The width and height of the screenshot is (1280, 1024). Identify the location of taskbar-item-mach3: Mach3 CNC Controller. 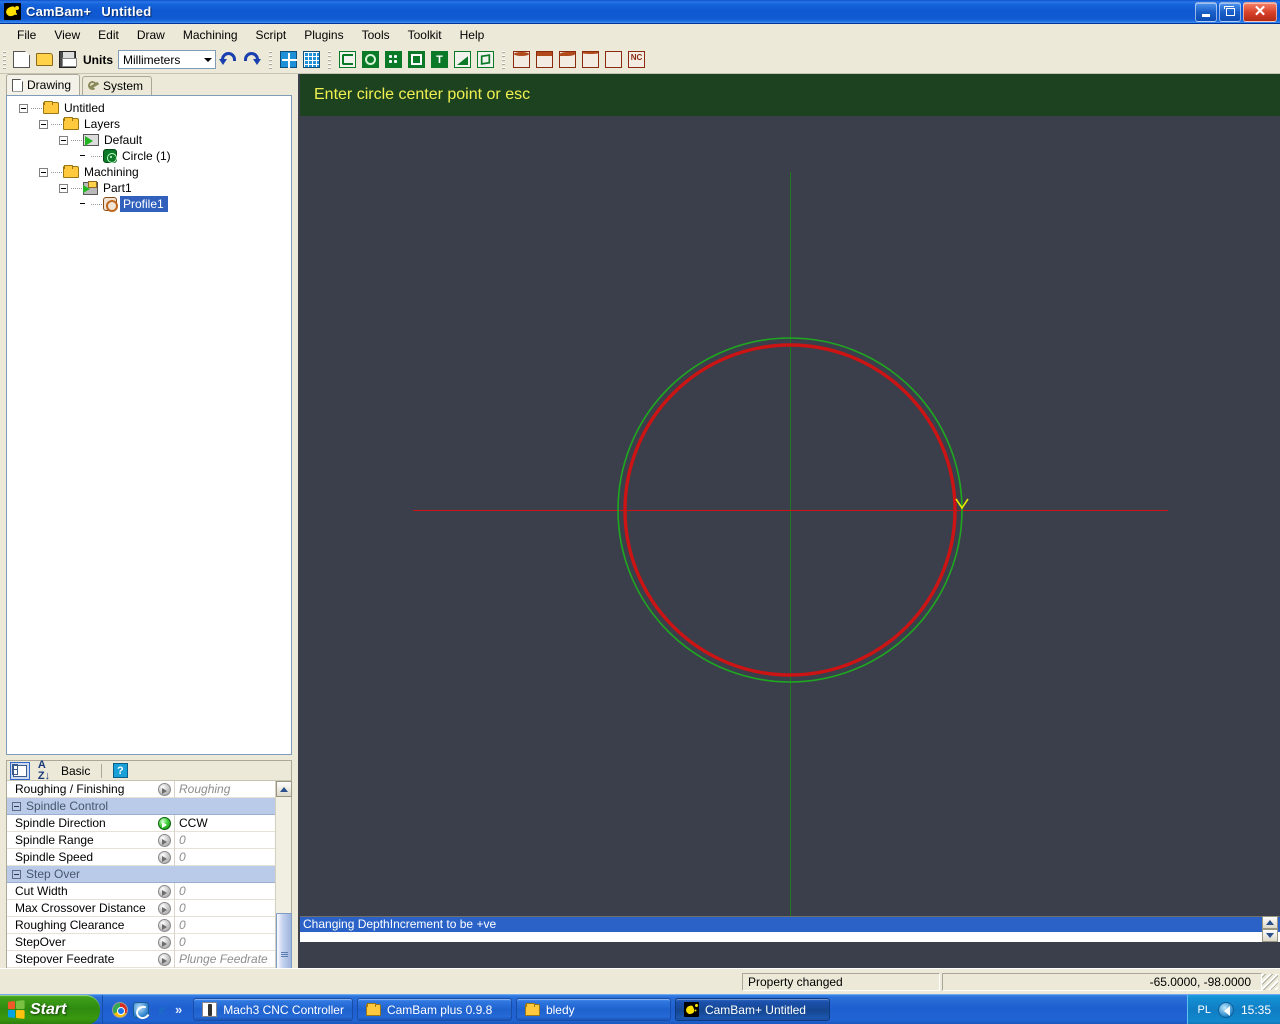
(273, 1009).